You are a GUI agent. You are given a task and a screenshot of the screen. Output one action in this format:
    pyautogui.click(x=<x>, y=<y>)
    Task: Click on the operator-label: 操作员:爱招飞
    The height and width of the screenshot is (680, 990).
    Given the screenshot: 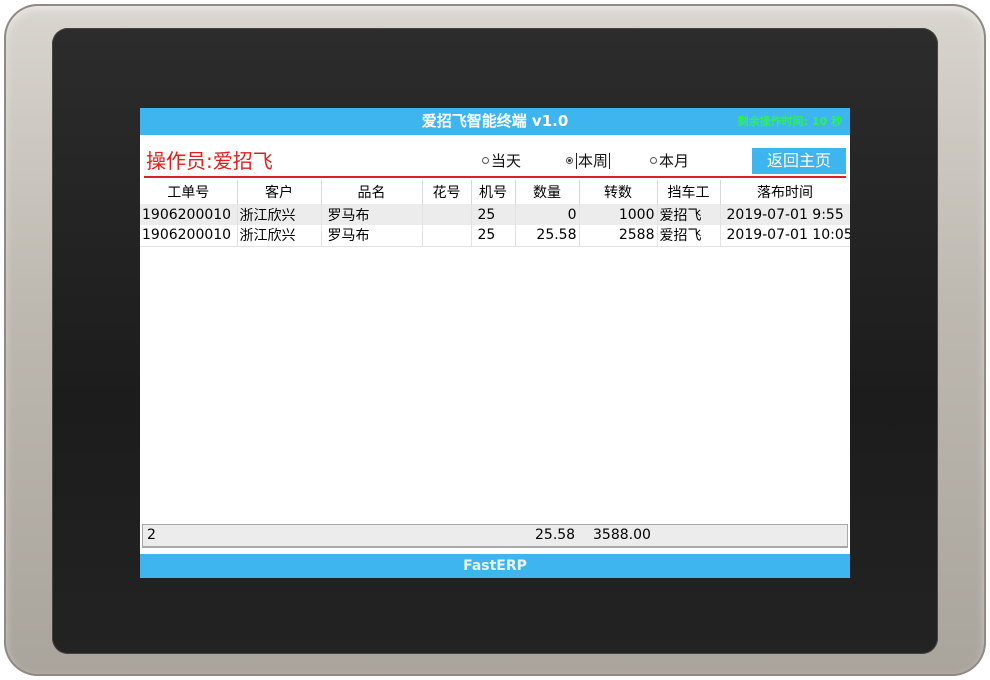 What is the action you would take?
    pyautogui.click(x=209, y=161)
    